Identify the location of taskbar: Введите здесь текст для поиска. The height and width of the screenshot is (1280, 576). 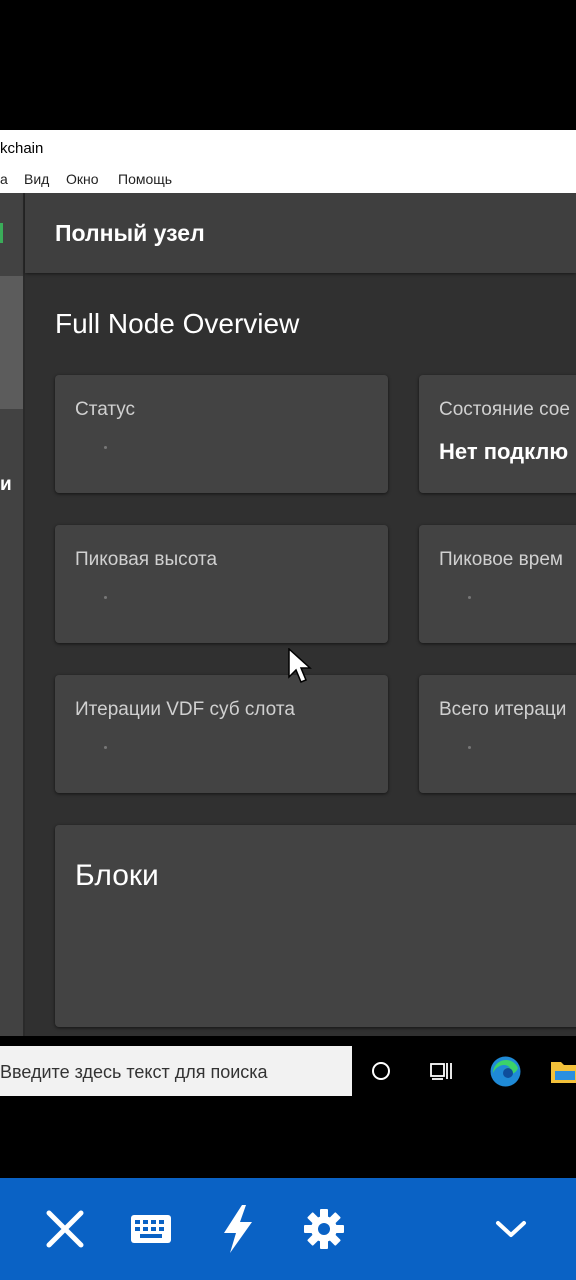
(288, 1071).